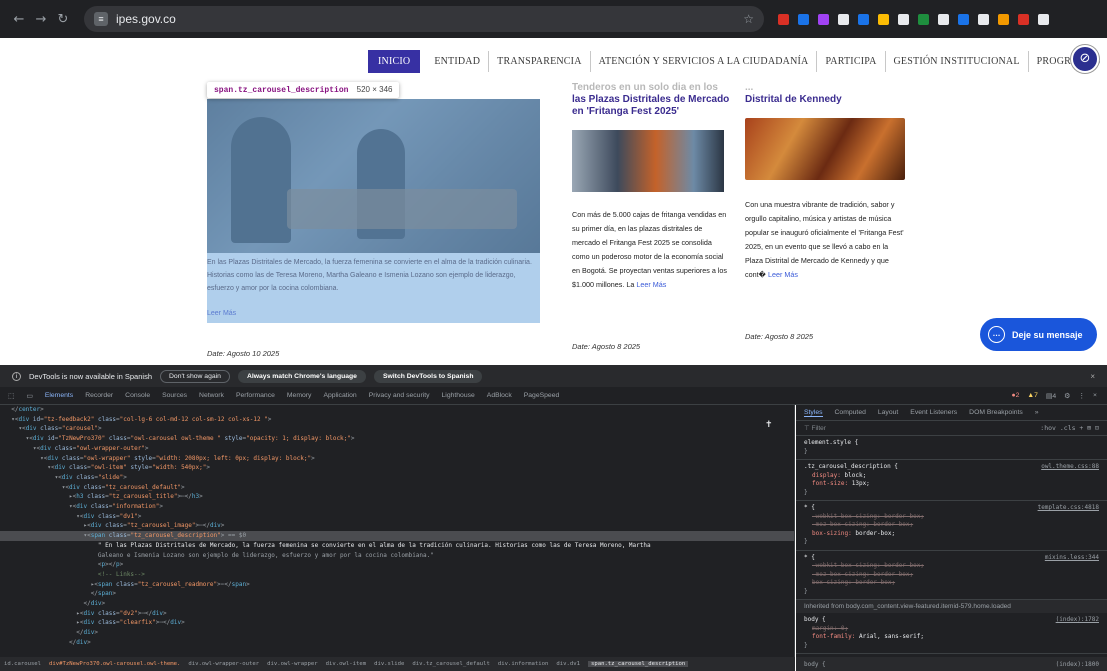  Describe the element at coordinates (397, 526) in the screenshot. I see `dom-node-line: ▸<div class="tz_carousel_image">⋯</div>` at that location.